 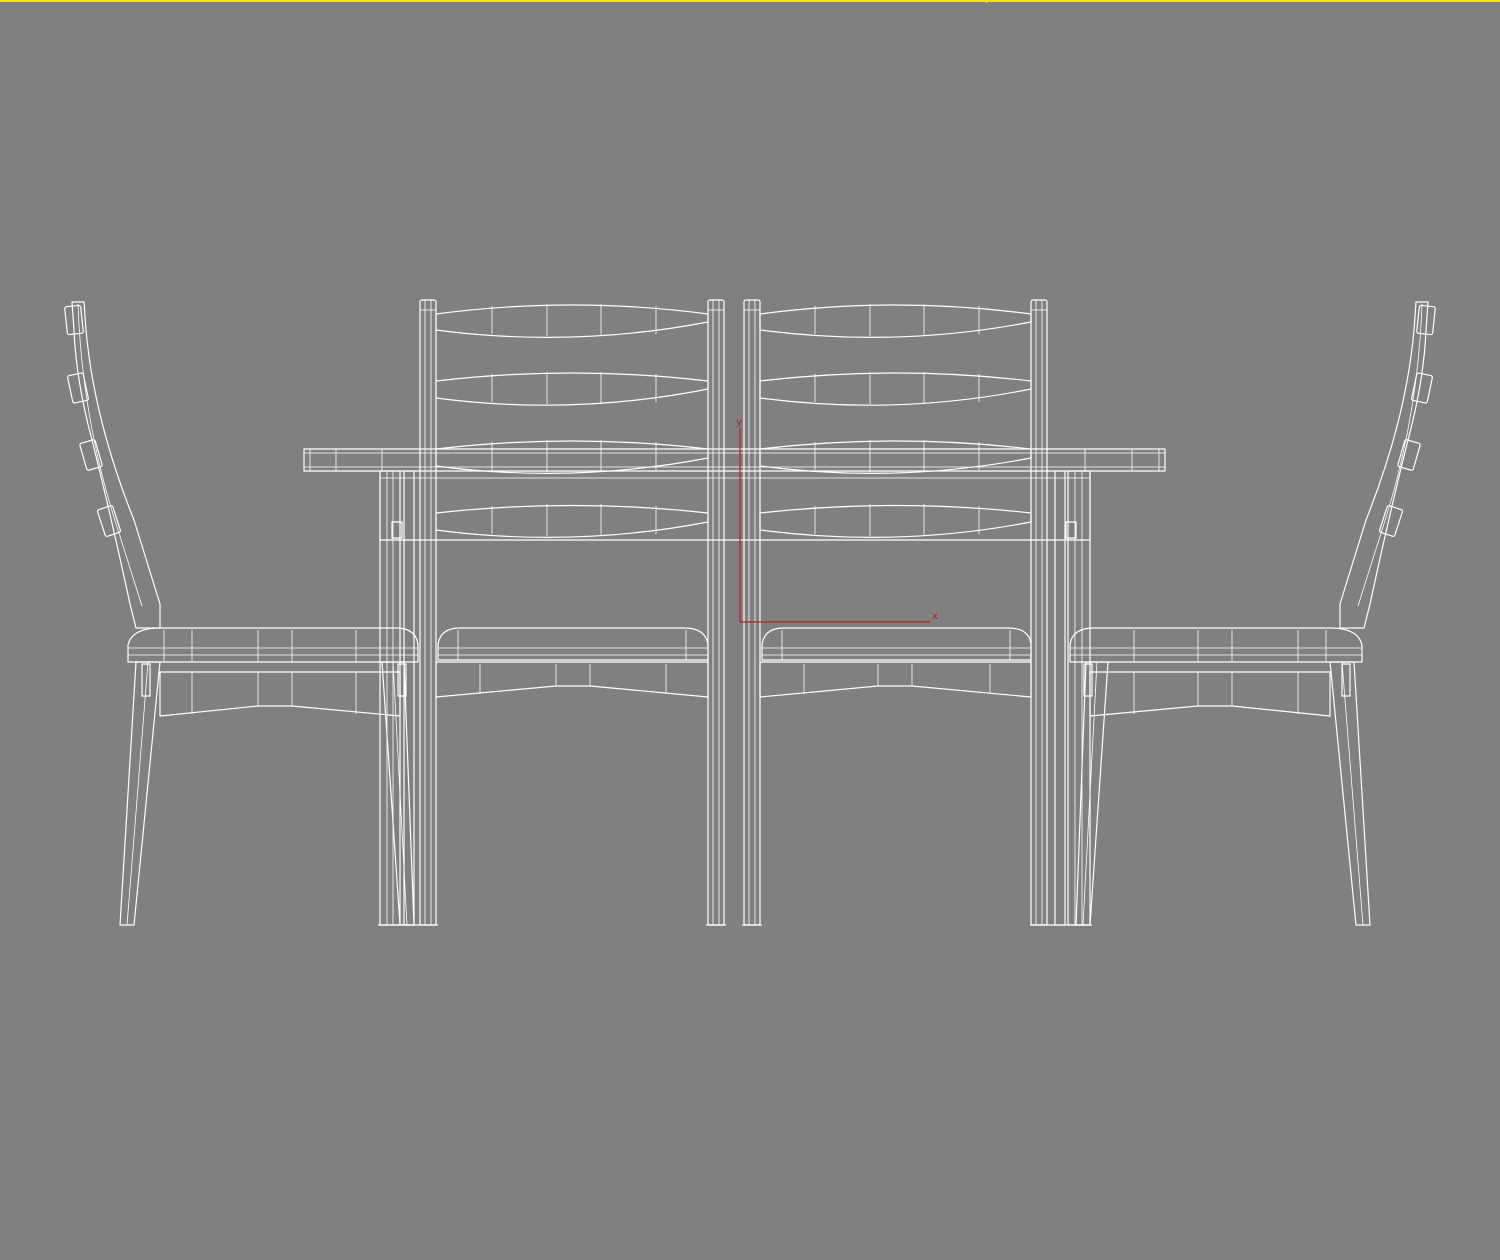 What do you see at coordinates (1252, 613) in the screenshot?
I see `side-chair-right` at bounding box center [1252, 613].